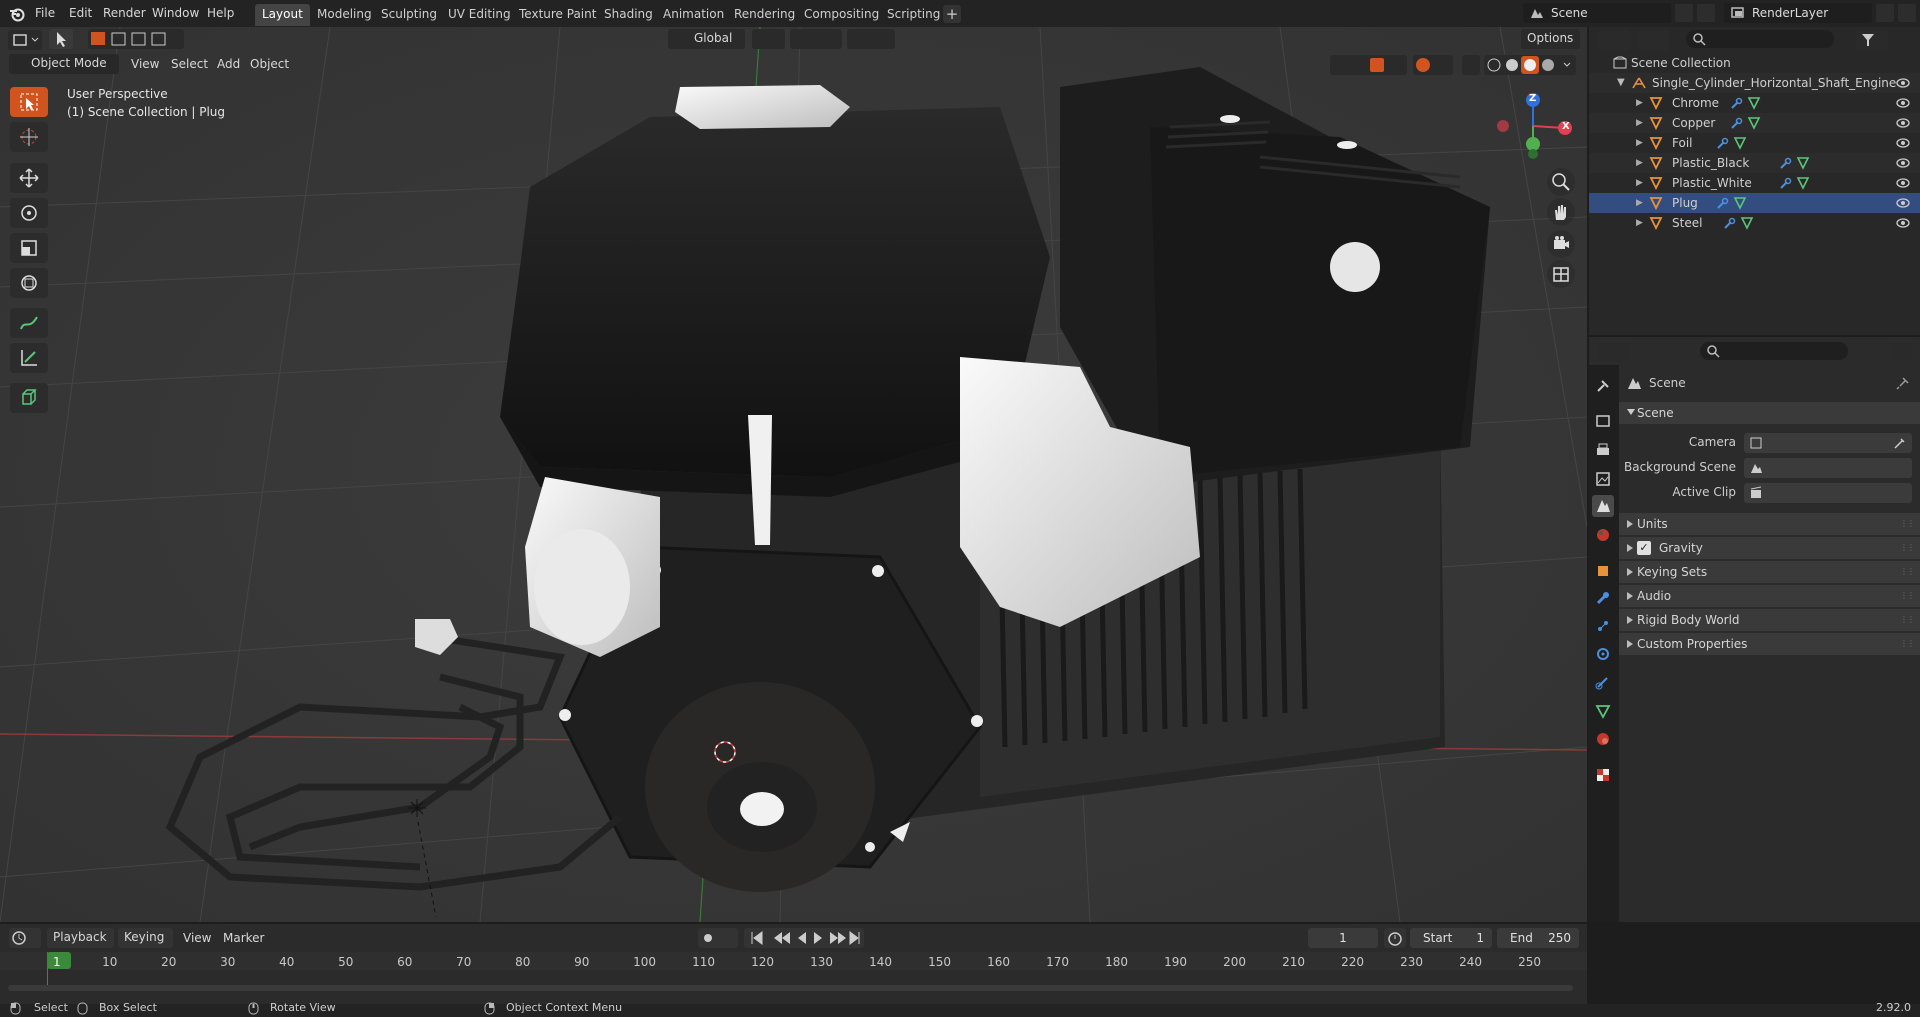  I want to click on editor-type-button, so click(25, 40).